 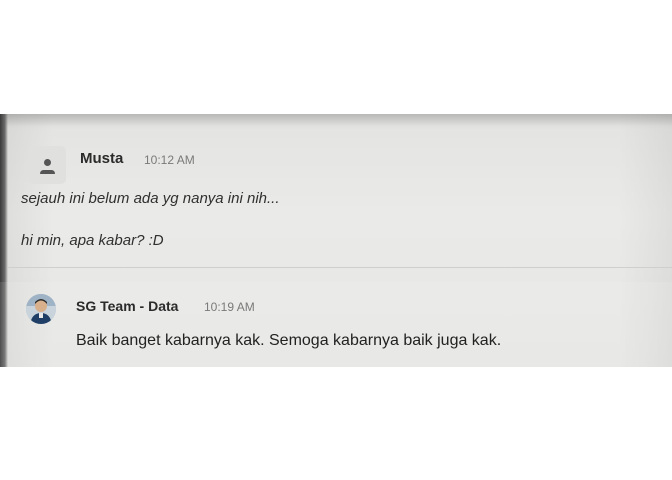 I want to click on user-photo-avatar, so click(x=41, y=309).